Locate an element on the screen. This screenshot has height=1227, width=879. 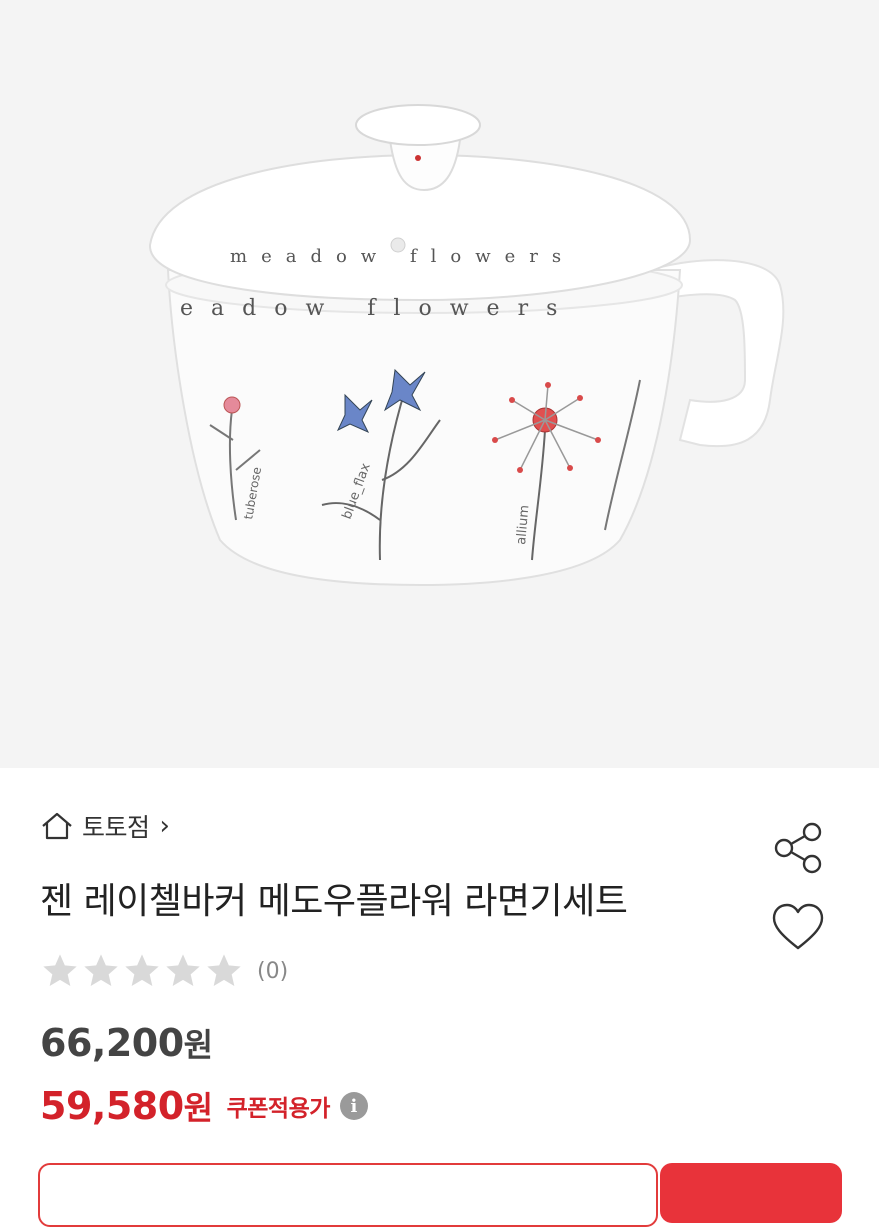
rating: (0) is located at coordinates (164, 971).